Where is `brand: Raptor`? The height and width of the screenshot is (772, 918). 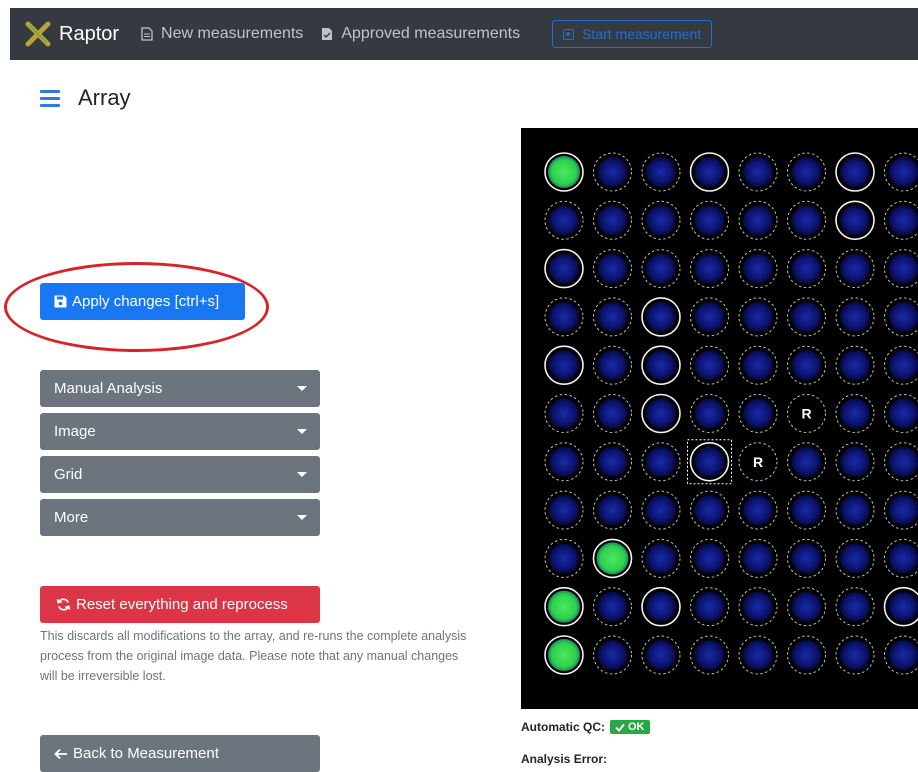 brand: Raptor is located at coordinates (83, 34).